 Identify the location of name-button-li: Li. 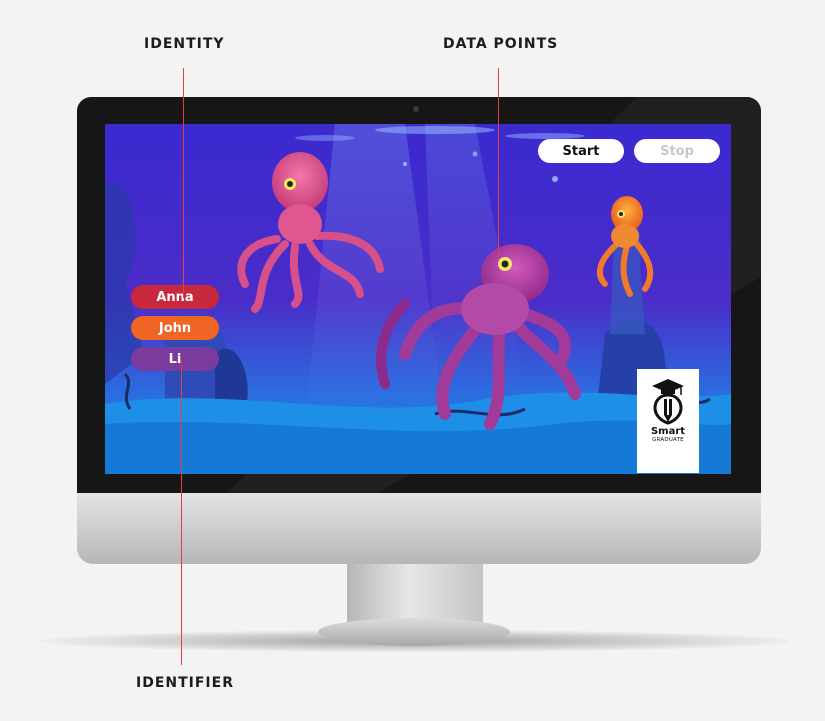
(175, 359).